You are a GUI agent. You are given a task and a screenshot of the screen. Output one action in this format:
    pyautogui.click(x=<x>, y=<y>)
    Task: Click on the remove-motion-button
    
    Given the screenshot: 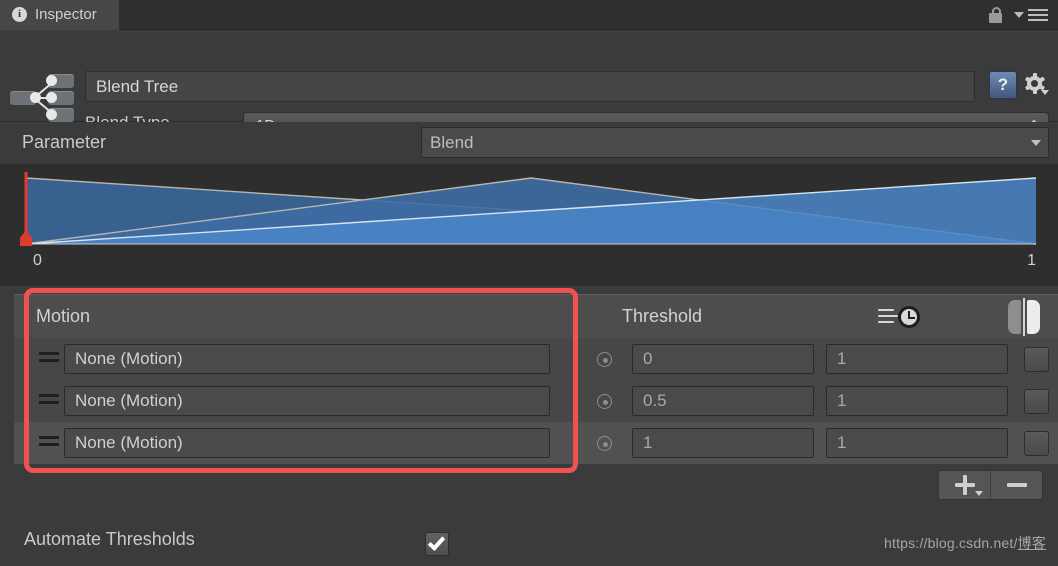 What is the action you would take?
    pyautogui.click(x=1016, y=485)
    